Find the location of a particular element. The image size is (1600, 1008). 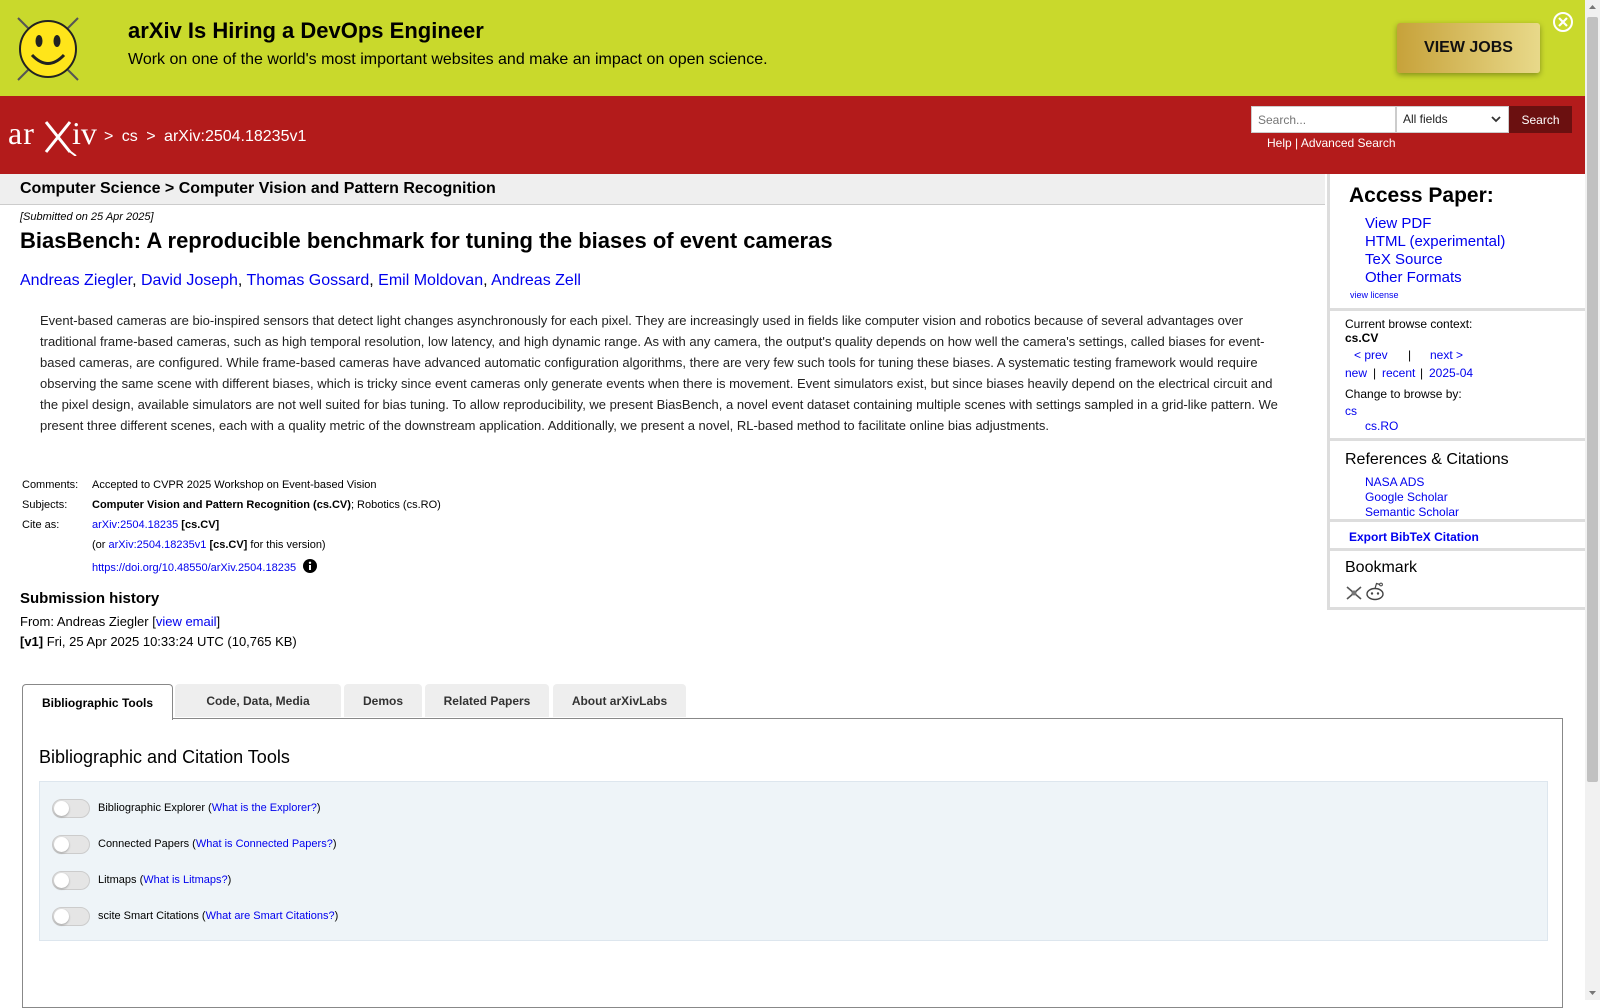

other-formats-link: Other Formats is located at coordinates (1413, 277).